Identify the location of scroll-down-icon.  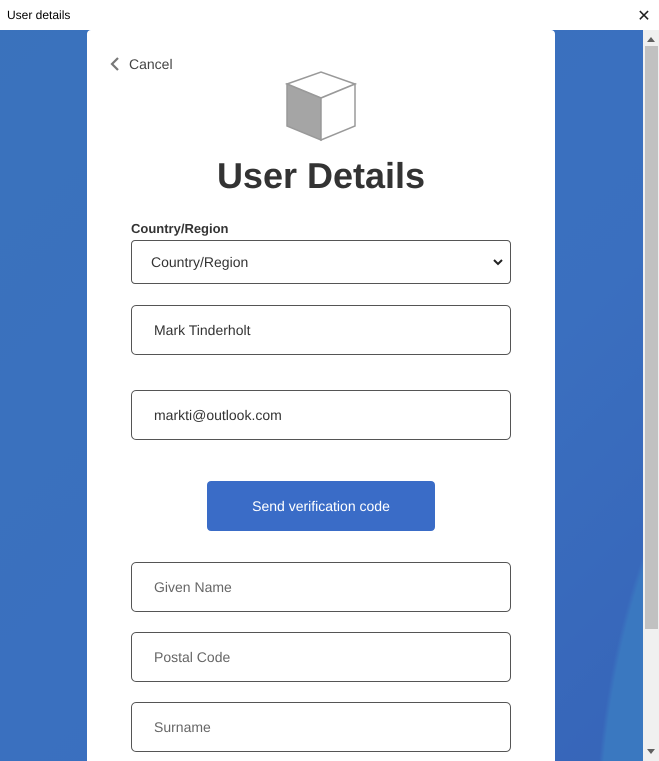
(651, 752).